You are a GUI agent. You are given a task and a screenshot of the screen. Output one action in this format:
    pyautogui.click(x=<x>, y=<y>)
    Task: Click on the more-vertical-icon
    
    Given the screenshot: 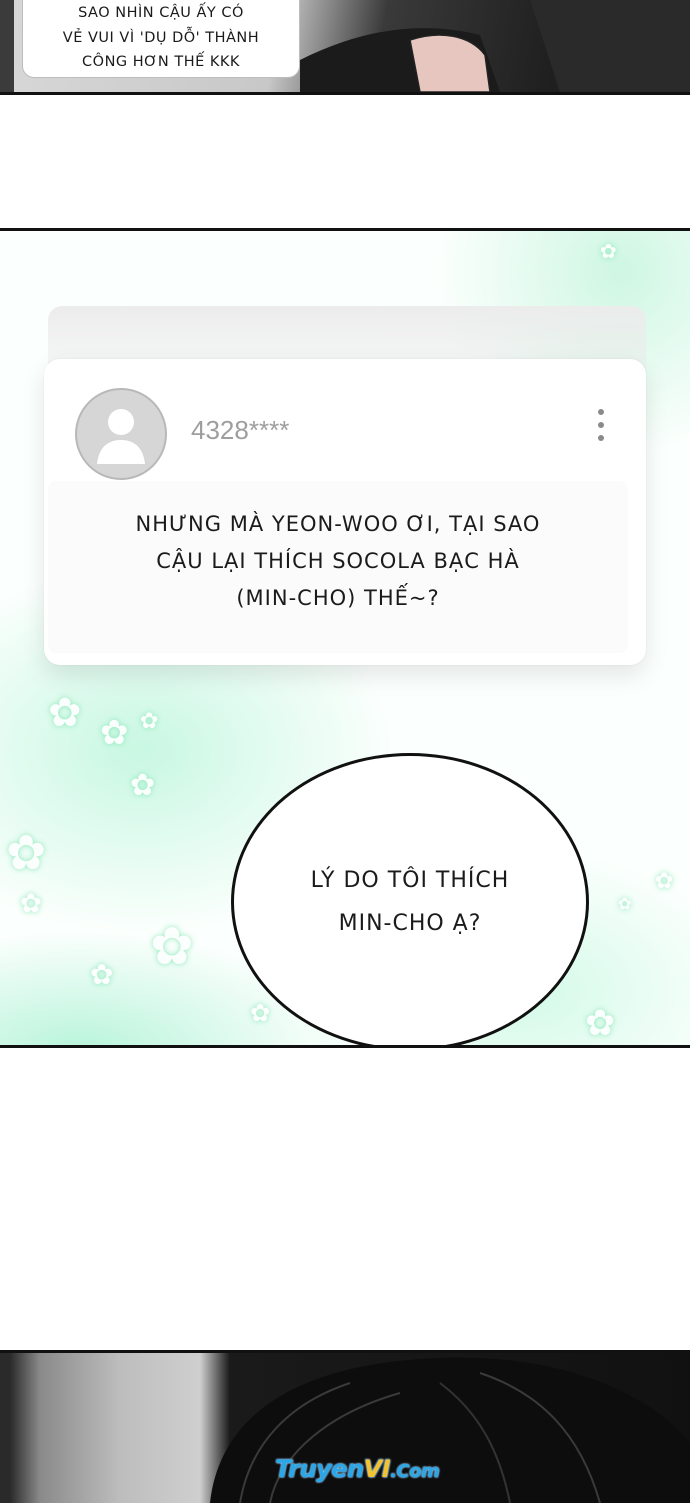 What is the action you would take?
    pyautogui.click(x=601, y=427)
    